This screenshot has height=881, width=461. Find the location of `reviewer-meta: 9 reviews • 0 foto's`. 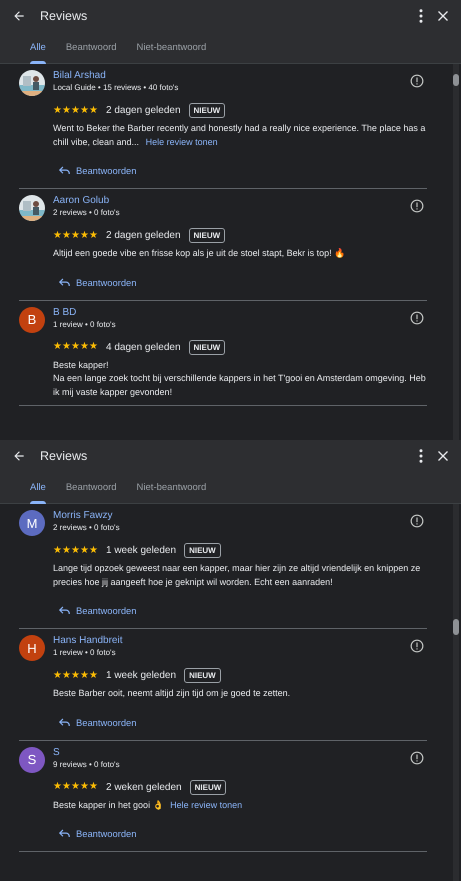

reviewer-meta: 9 reviews • 0 foto's is located at coordinates (87, 764).